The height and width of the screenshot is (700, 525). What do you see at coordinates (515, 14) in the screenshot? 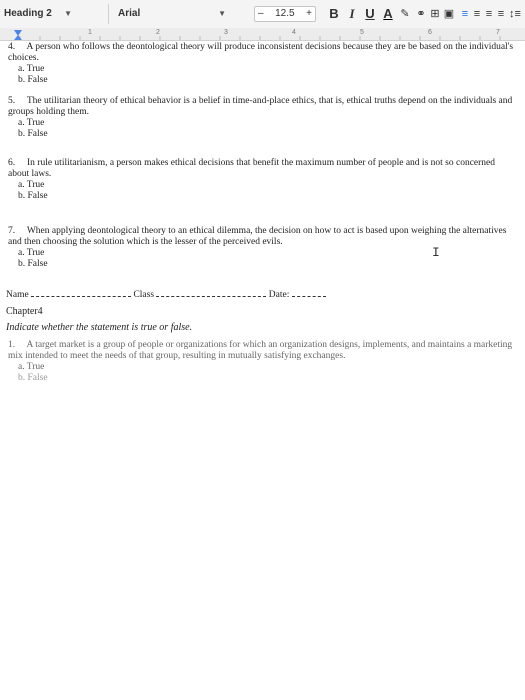
I see `line-spacing-icon: ↕≡` at bounding box center [515, 14].